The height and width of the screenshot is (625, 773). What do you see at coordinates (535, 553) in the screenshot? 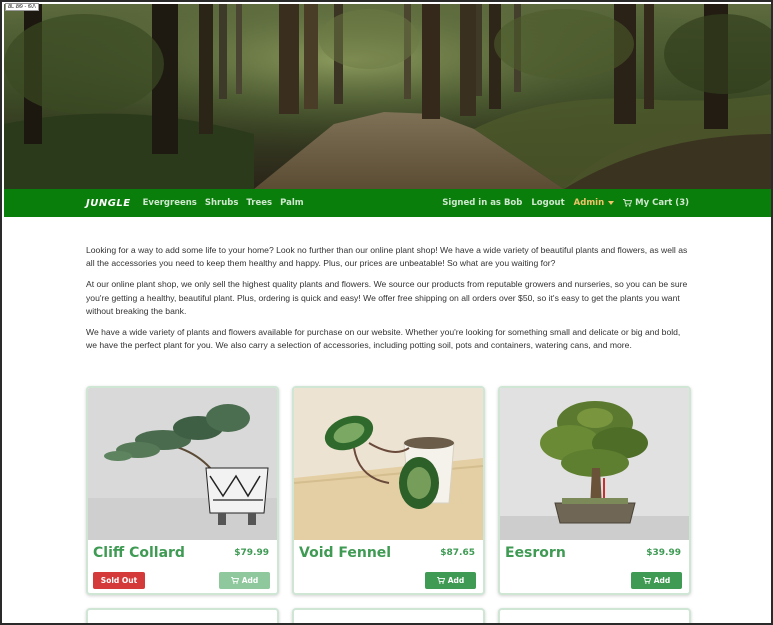
I see `product-name: Eesrorn` at bounding box center [535, 553].